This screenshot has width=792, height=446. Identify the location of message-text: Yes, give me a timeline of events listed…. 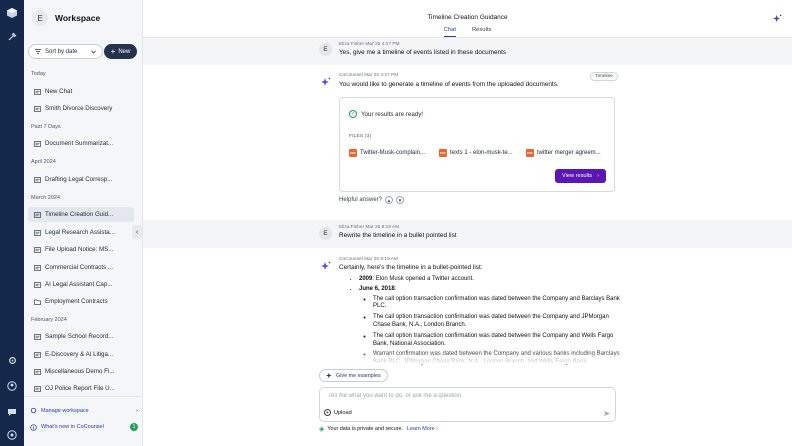
(423, 52).